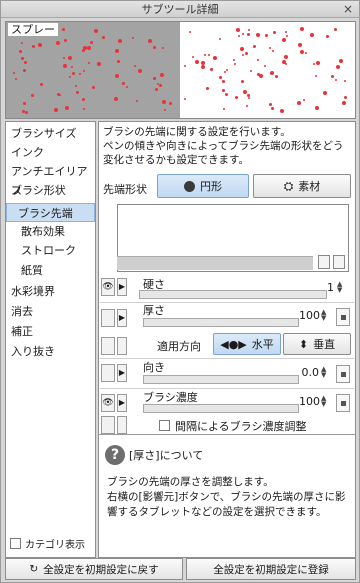 The width and height of the screenshot is (360, 583). What do you see at coordinates (233, 294) in the screenshot?
I see `hardness-slider` at bounding box center [233, 294].